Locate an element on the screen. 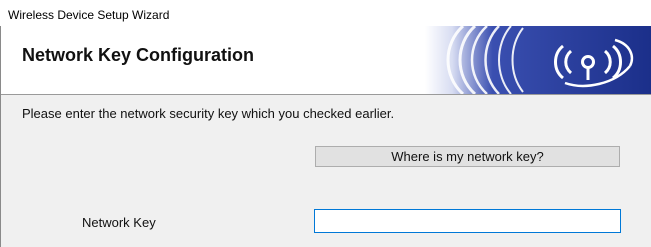  title-bar: Wireless Device Setup Wizard is located at coordinates (325, 13).